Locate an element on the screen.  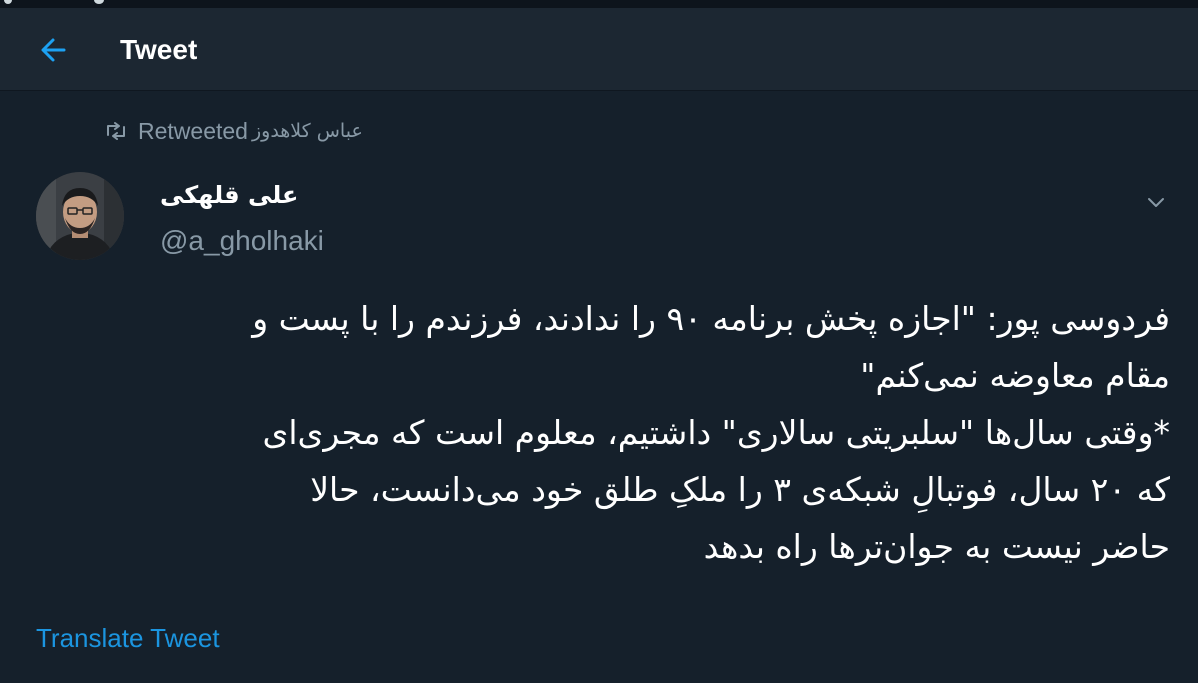
author-display-name: علی قلهکی is located at coordinates (229, 195).